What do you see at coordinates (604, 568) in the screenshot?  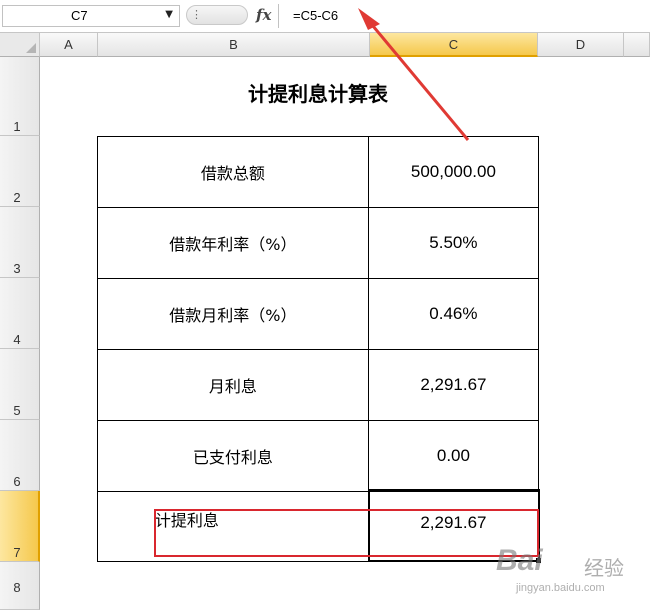 I see `watermark-text: 经验` at bounding box center [604, 568].